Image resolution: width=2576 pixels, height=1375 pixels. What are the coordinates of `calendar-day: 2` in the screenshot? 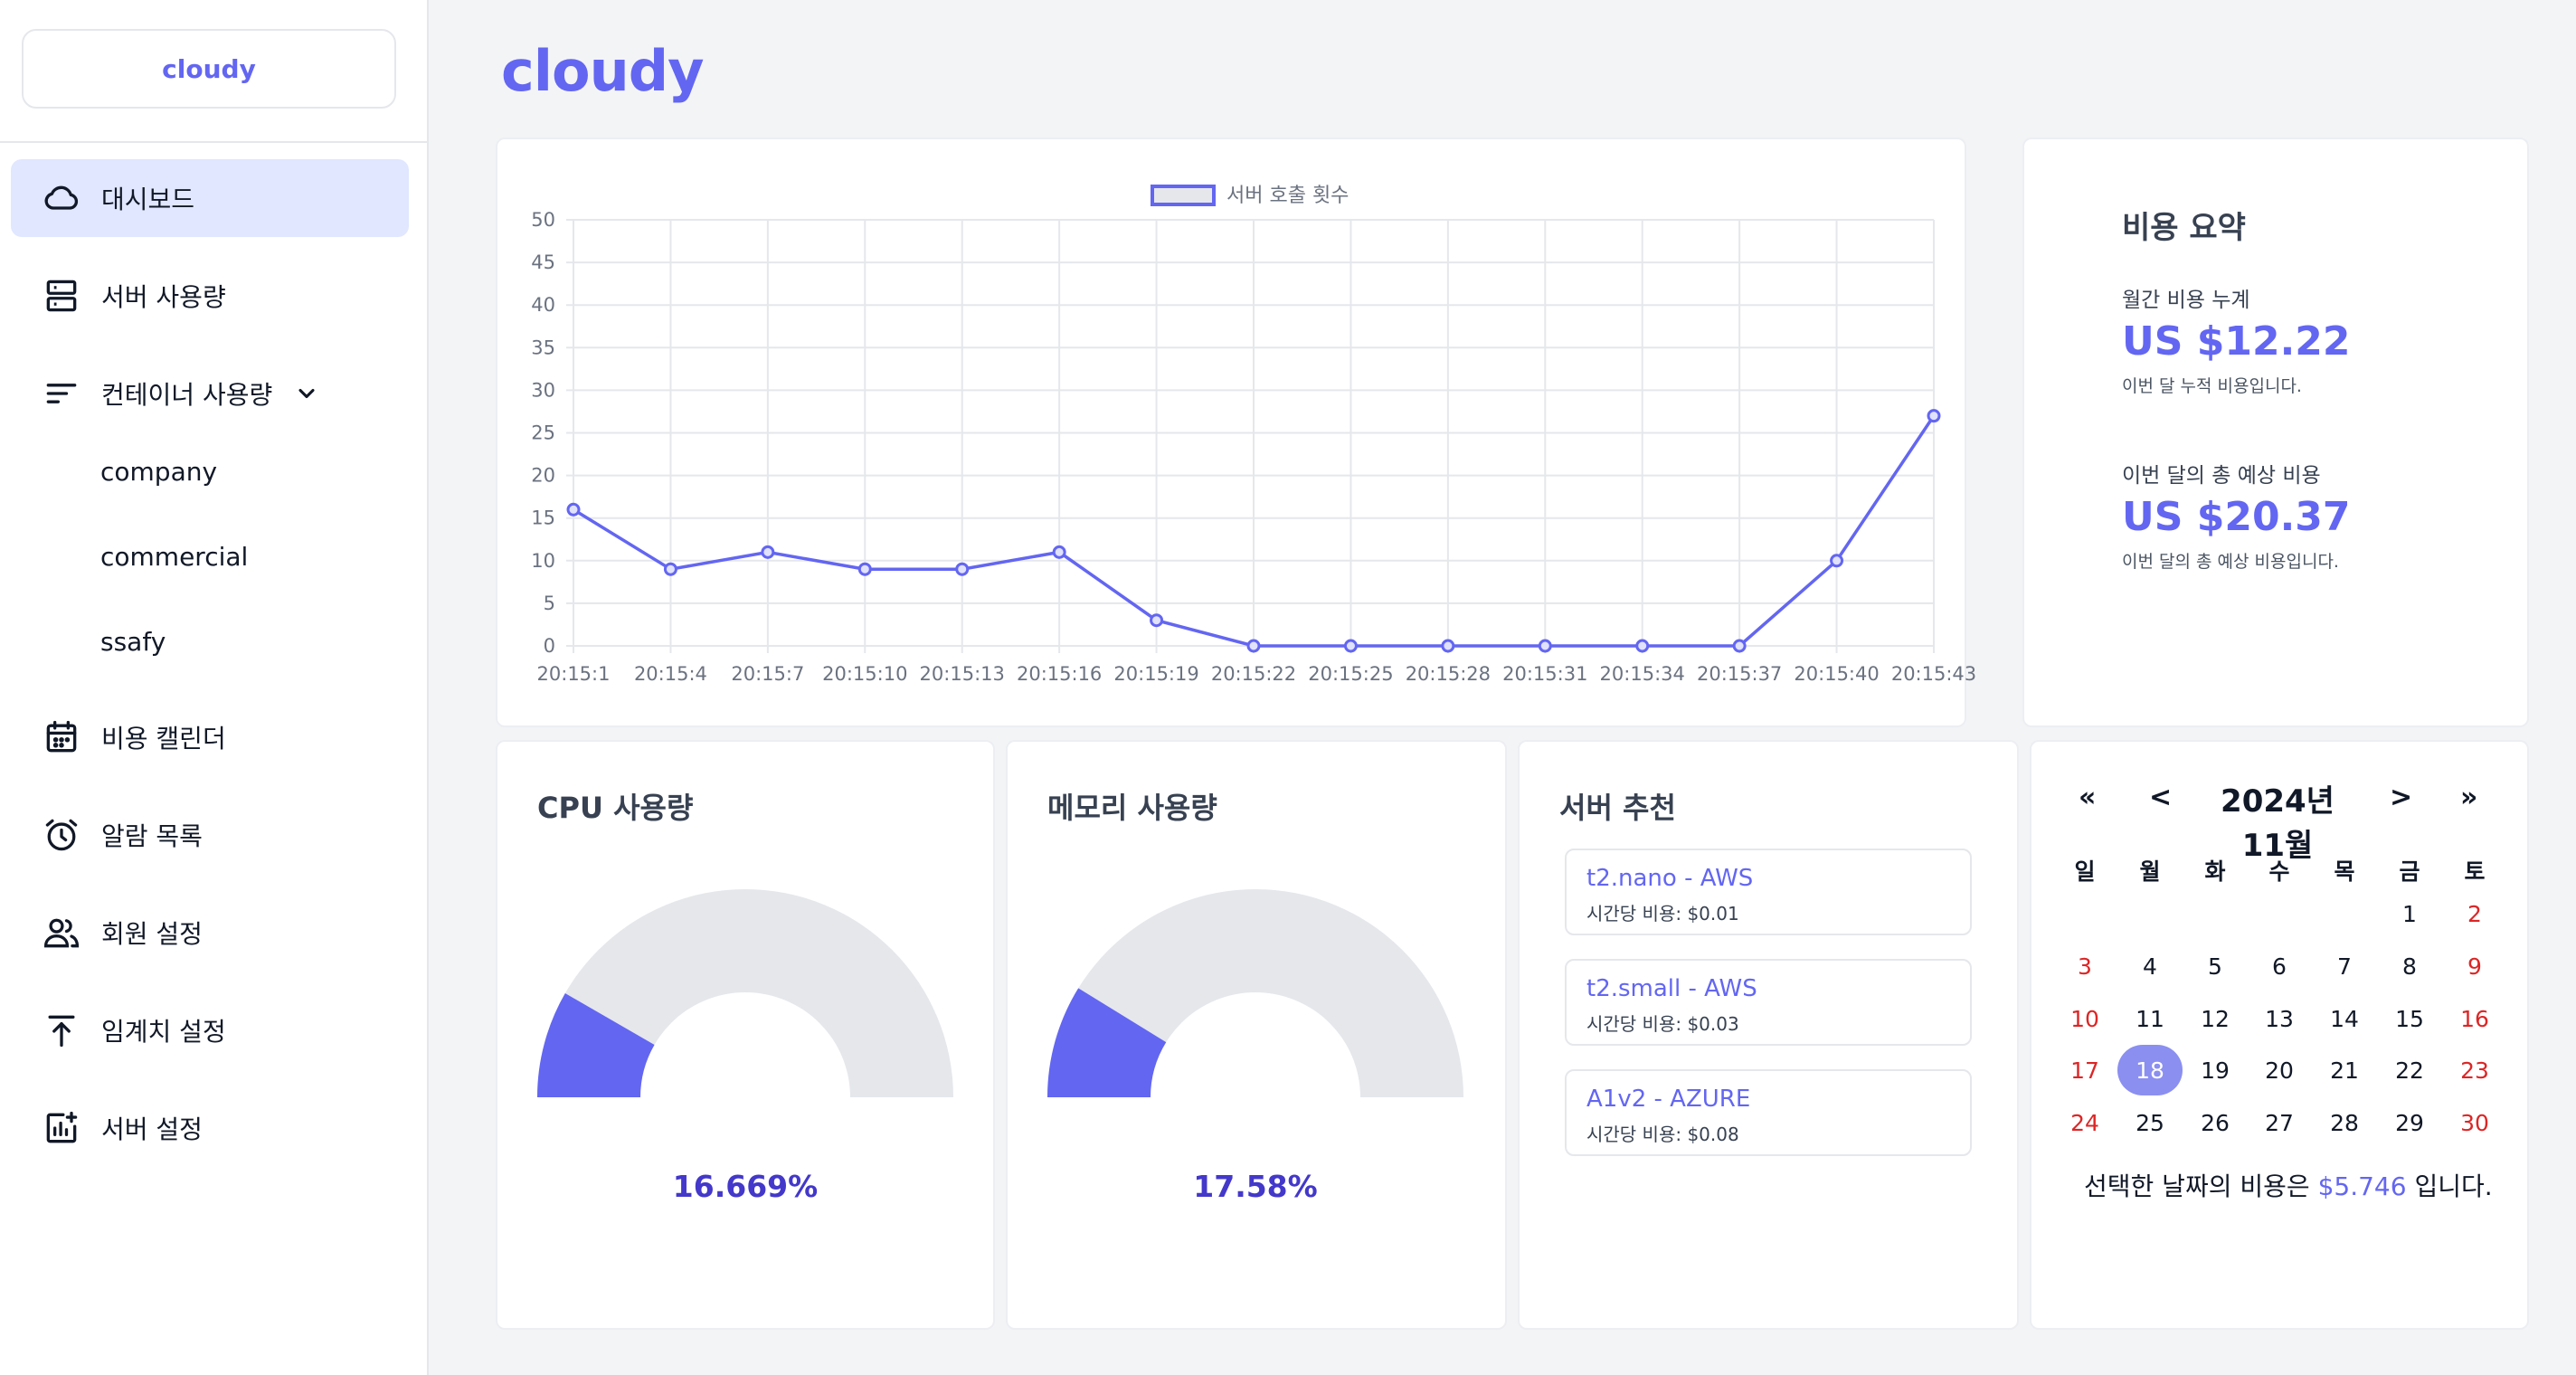 It's located at (2475, 913).